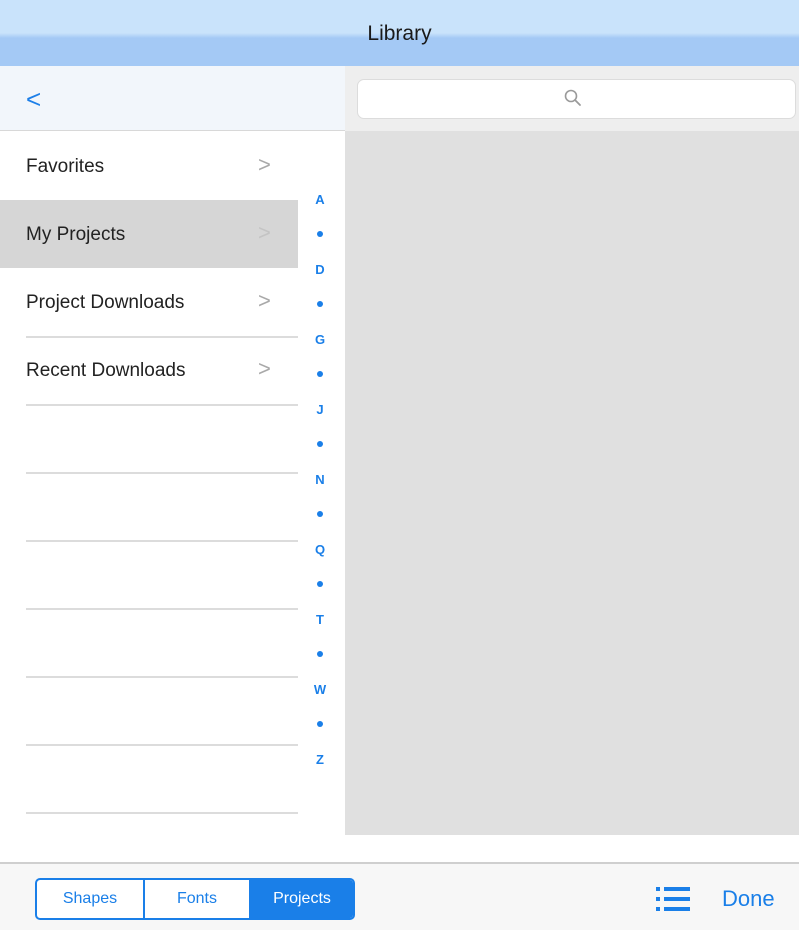 The image size is (799, 930). I want to click on segmented-control: Shapes Fonts Projects, so click(195, 899).